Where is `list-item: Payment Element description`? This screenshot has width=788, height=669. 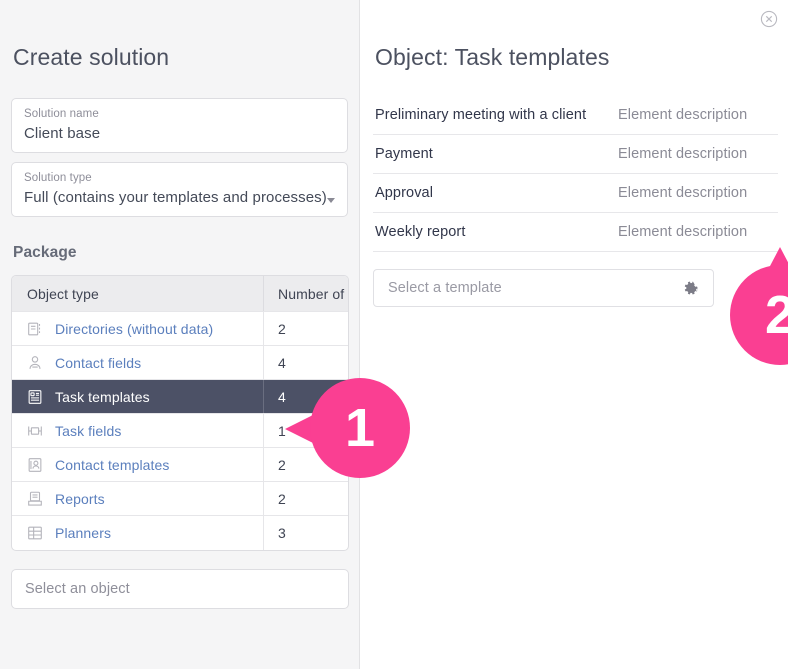
list-item: Payment Element description is located at coordinates (575, 154).